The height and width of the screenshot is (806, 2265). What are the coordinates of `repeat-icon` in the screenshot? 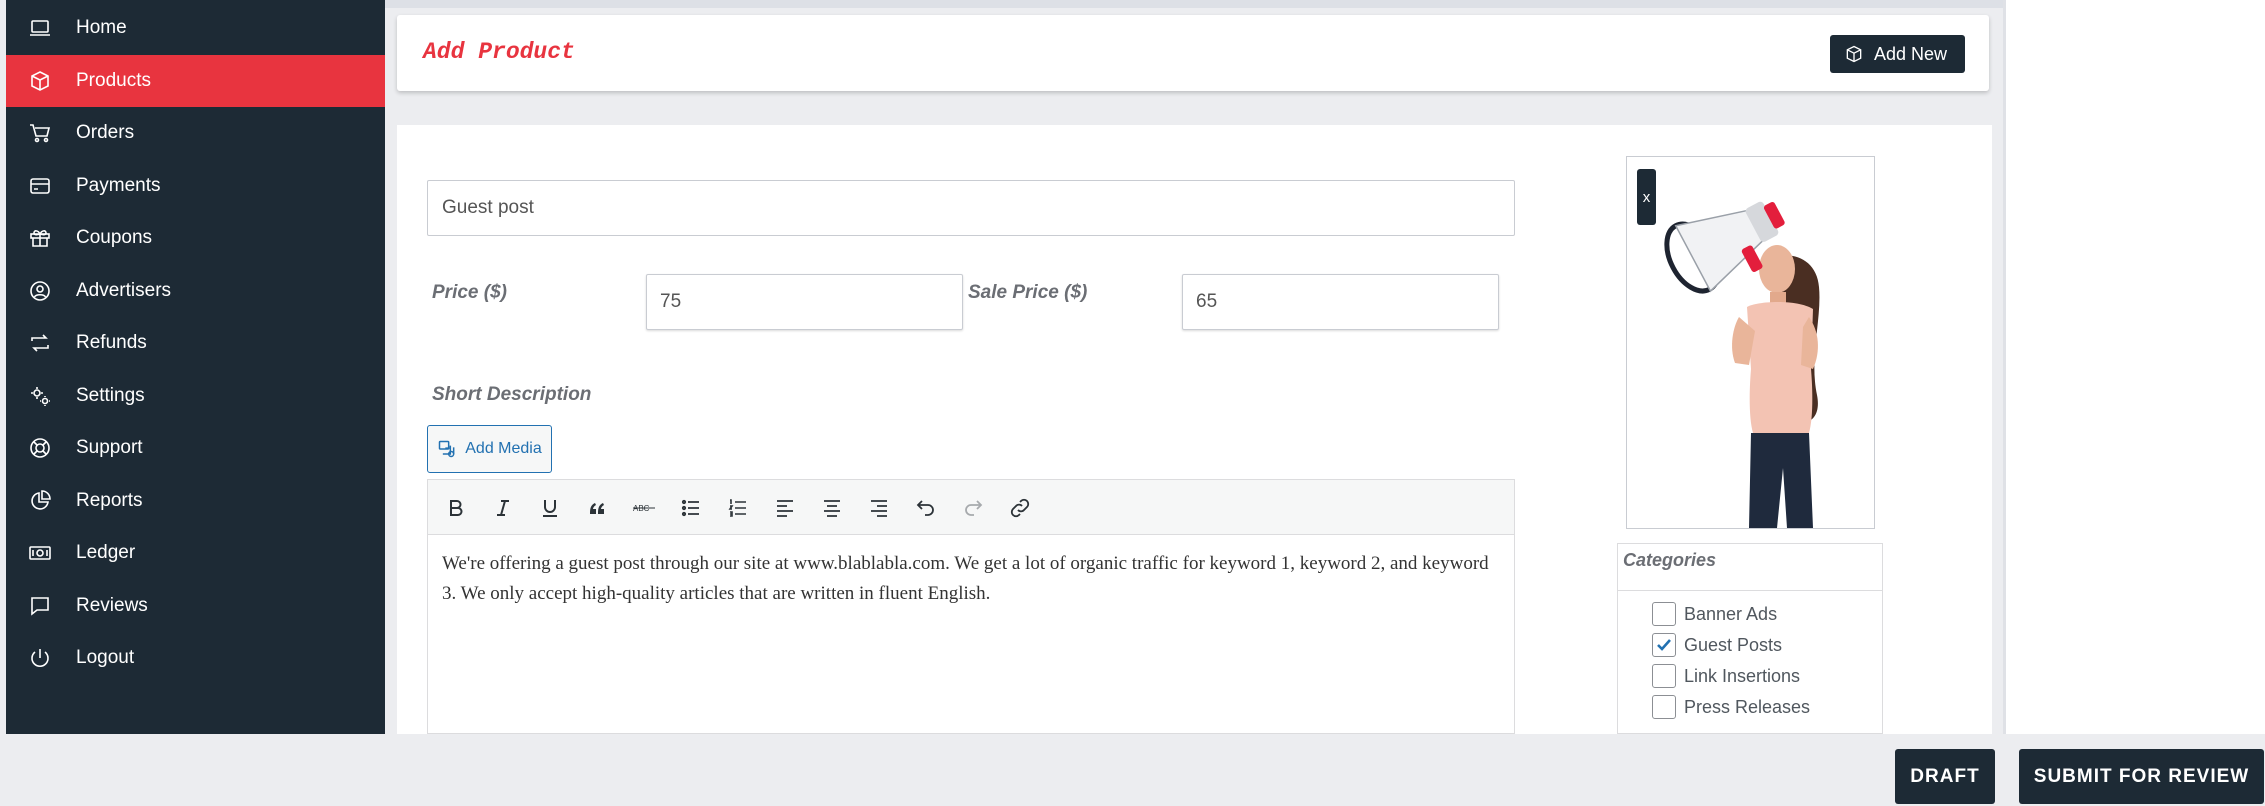 It's located at (40, 343).